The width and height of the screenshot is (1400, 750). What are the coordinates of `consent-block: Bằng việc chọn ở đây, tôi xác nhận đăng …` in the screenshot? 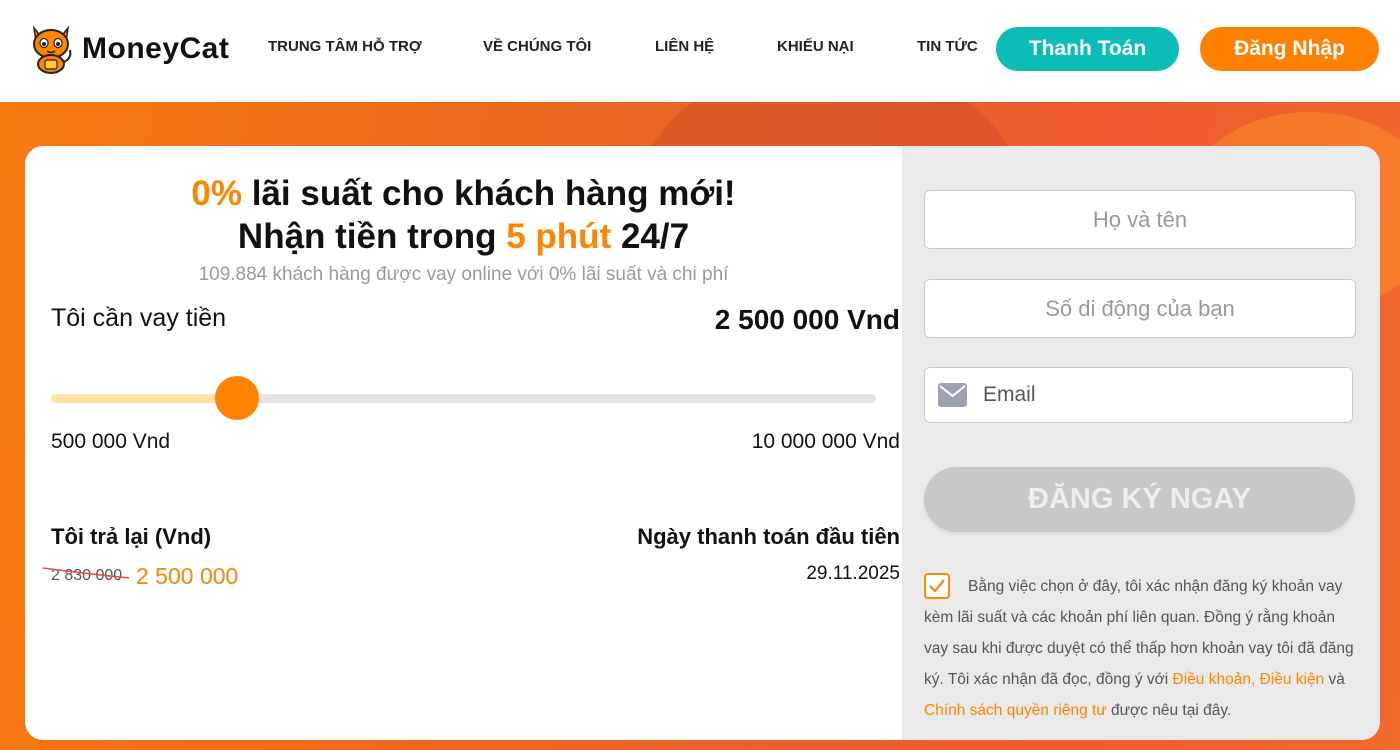 It's located at (1139, 648).